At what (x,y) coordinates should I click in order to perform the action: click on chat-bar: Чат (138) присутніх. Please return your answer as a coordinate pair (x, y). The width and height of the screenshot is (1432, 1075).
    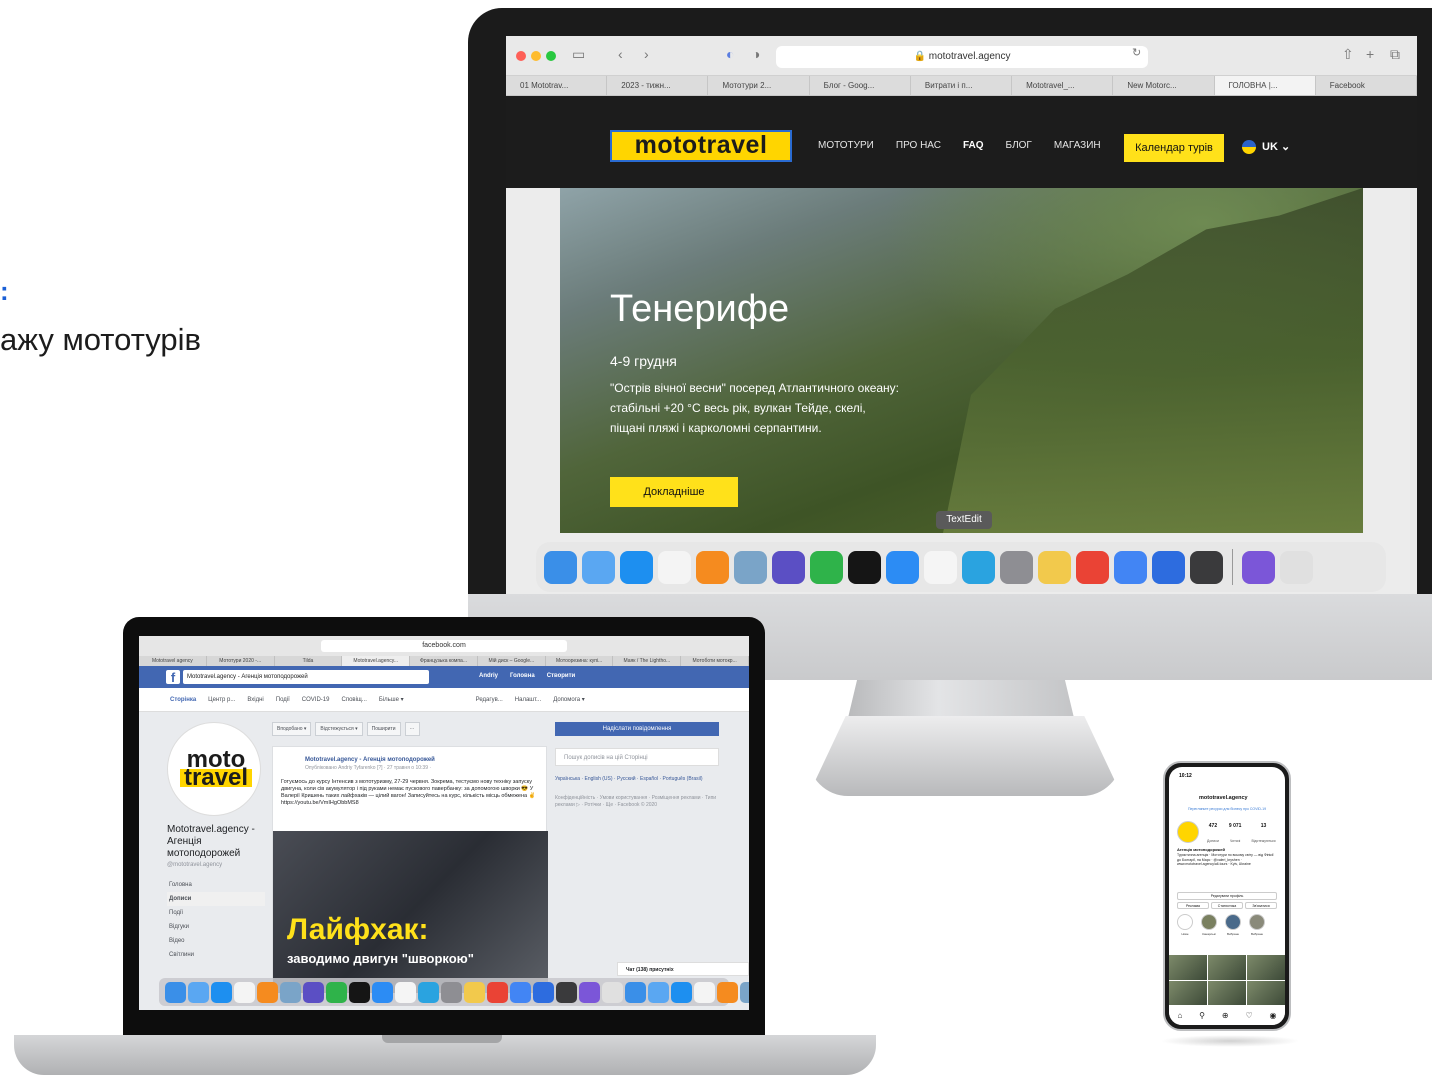
    Looking at the image, I should click on (683, 969).